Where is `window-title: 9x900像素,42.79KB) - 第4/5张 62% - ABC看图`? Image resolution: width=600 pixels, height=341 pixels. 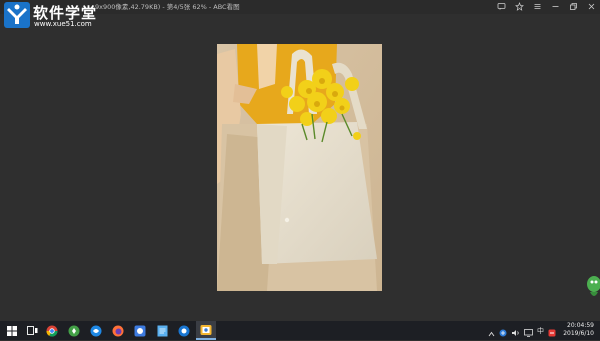
window-title: 9x900像素,42.79KB) - 第4/5张 62% - ABC看图 is located at coordinates (167, 7).